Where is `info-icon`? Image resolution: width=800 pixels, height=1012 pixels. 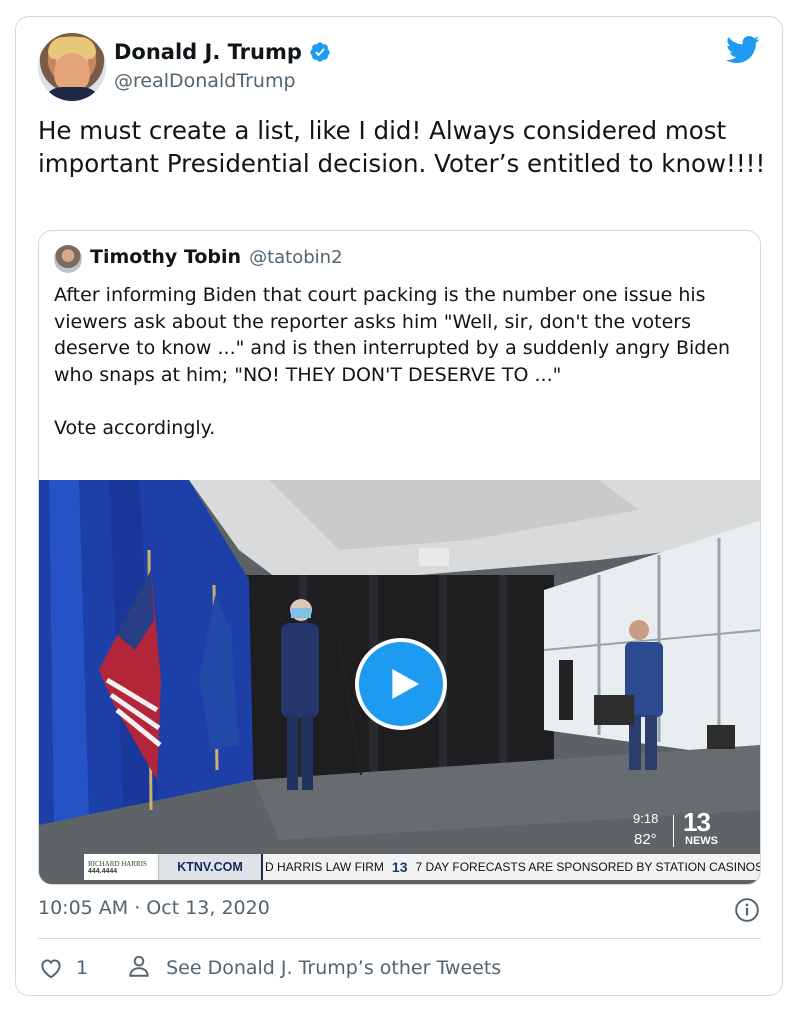
info-icon is located at coordinates (747, 910).